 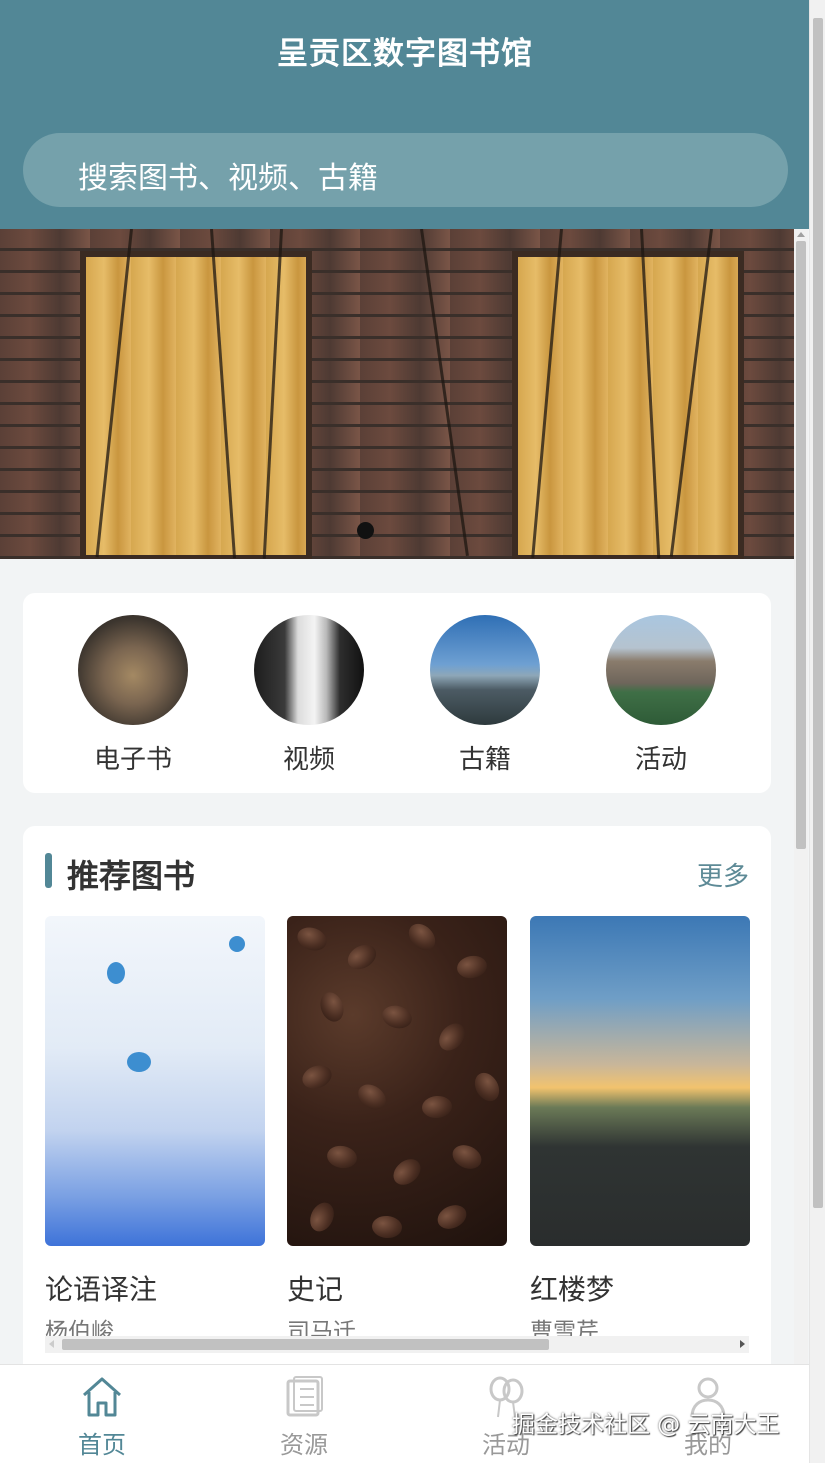 I want to click on category-card: 电子书 视频 古籍 活动, so click(x=397, y=693).